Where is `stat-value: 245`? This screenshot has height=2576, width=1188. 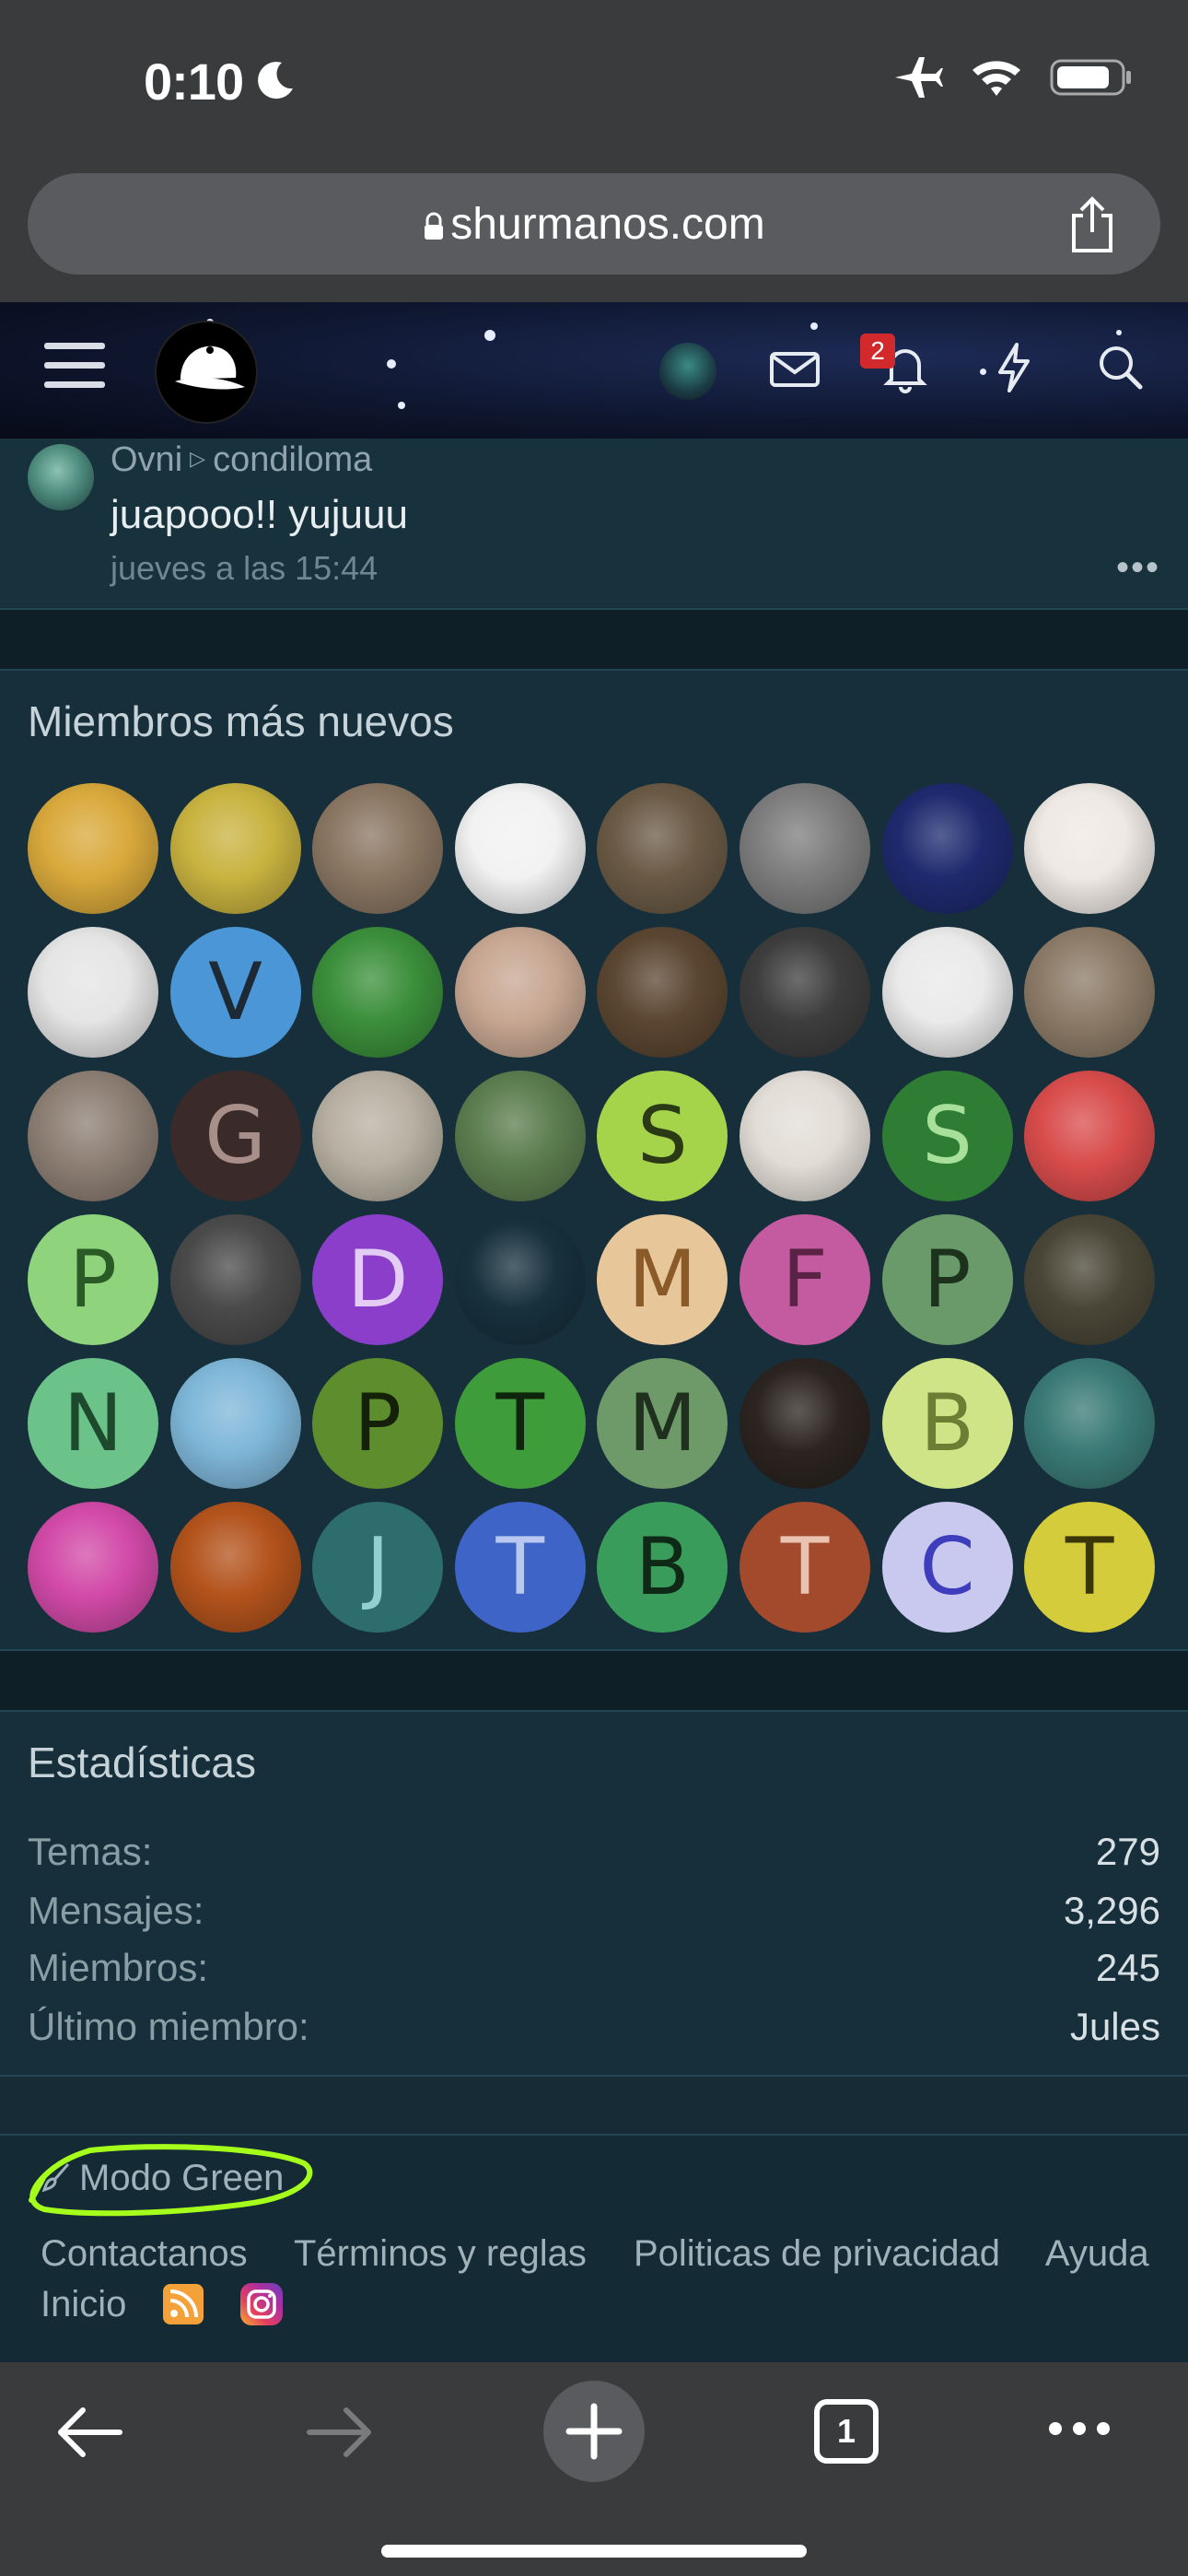
stat-value: 245 is located at coordinates (1127, 1967).